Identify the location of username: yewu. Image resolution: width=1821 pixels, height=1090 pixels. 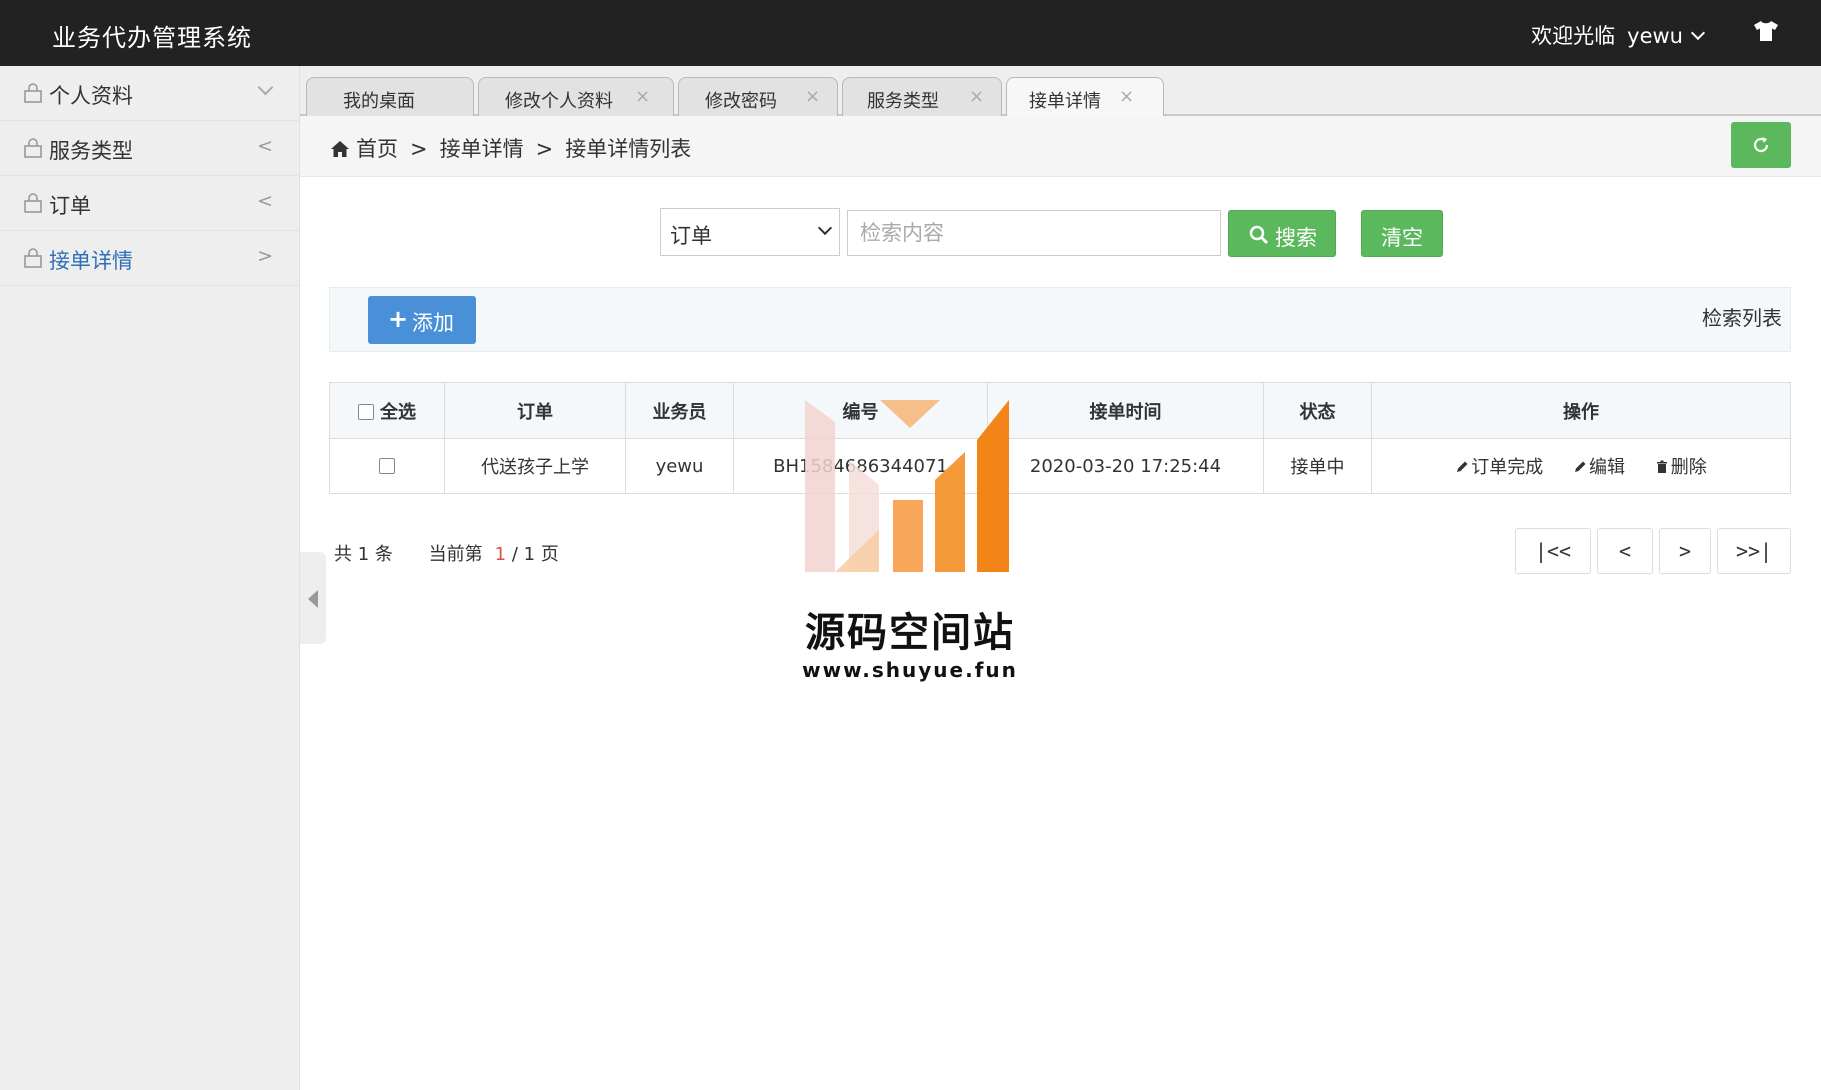
(1655, 36).